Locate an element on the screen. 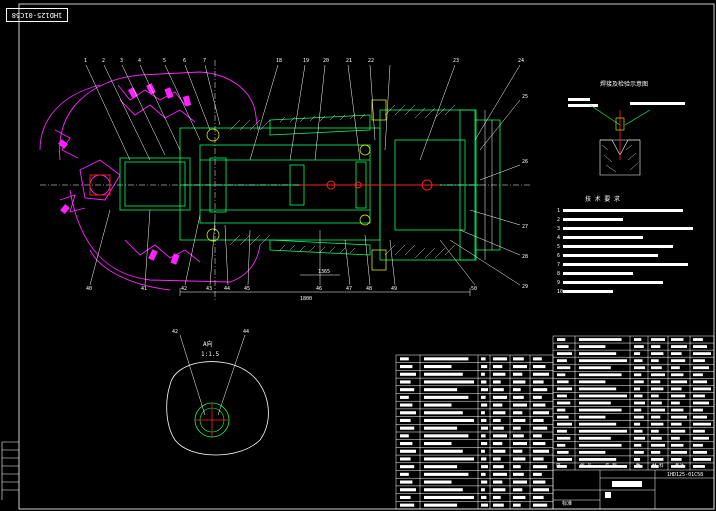  svg-text: 19 is located at coordinates (306, 61).